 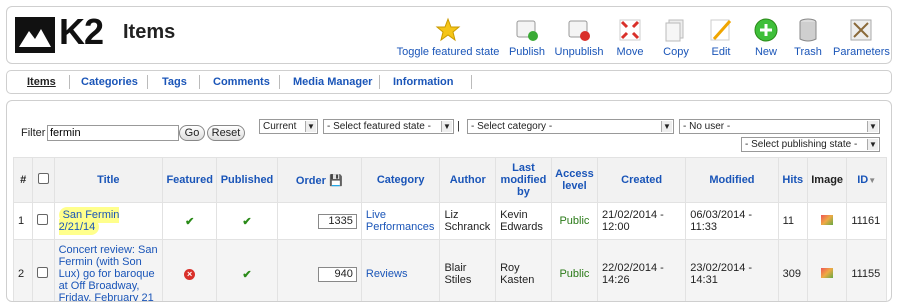 I want to click on featured-cell: ×, so click(x=190, y=271).